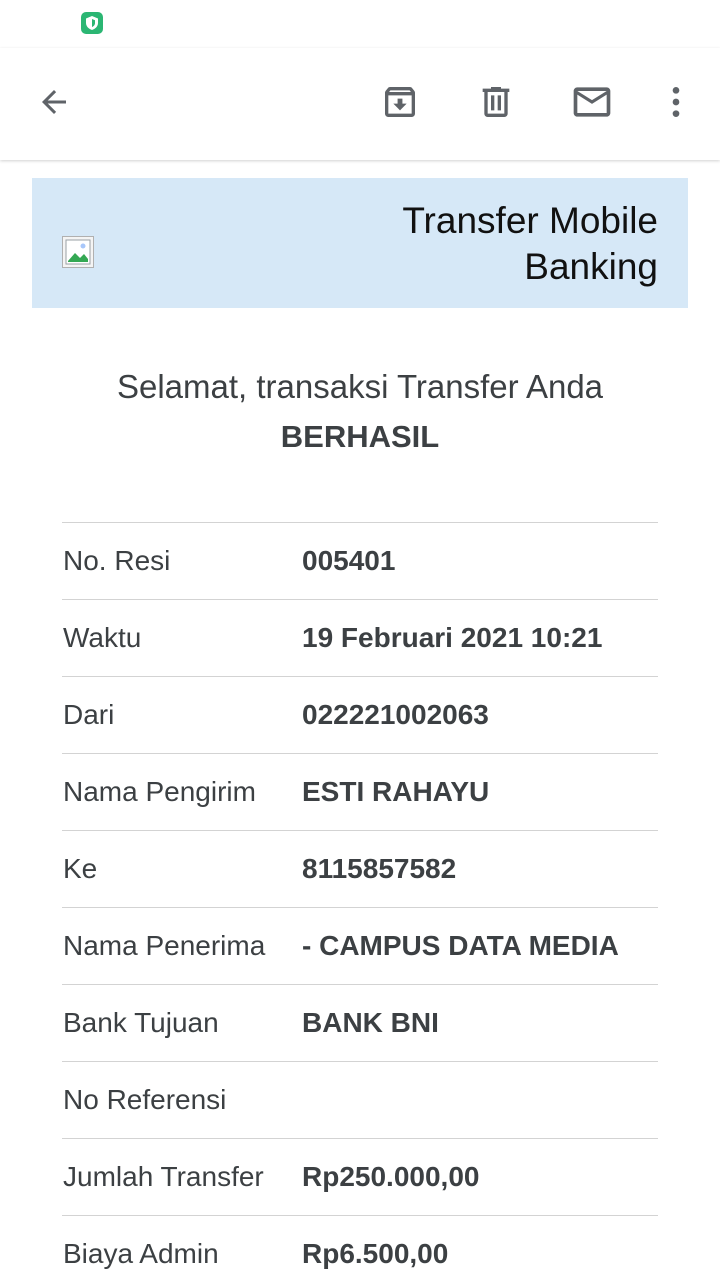 Image resolution: width=720 pixels, height=1280 pixels. What do you see at coordinates (379, 868) in the screenshot?
I see `row-value: 8115857582` at bounding box center [379, 868].